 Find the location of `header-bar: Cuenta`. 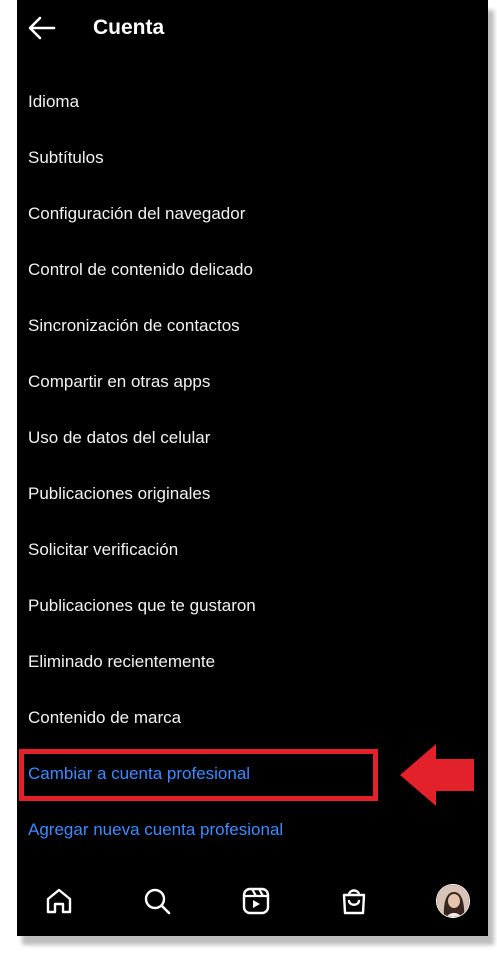

header-bar: Cuenta is located at coordinates (252, 30).